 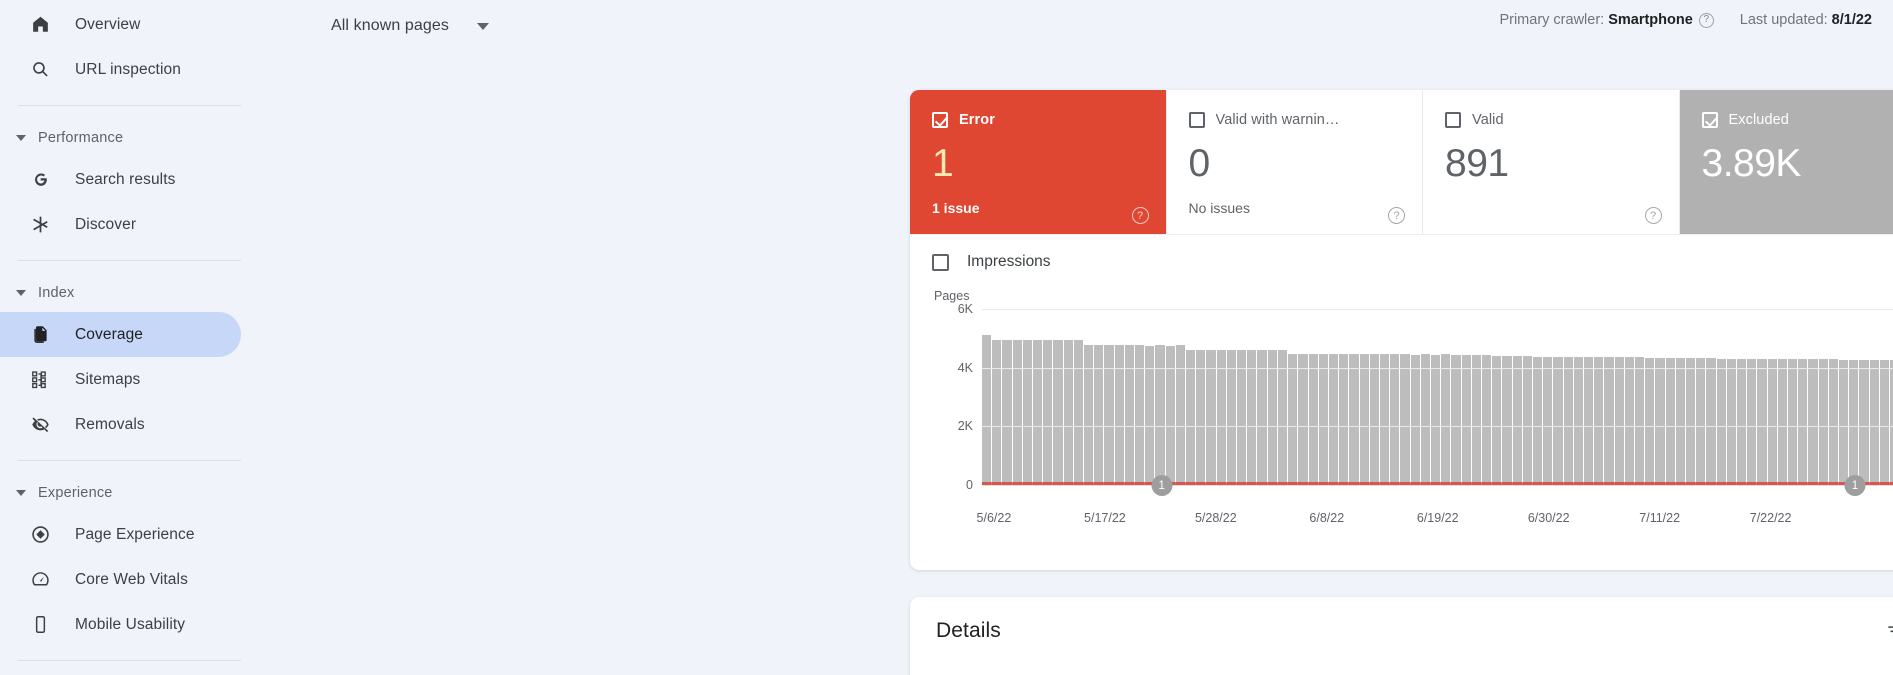 What do you see at coordinates (148, 493) in the screenshot?
I see `sidebar-group-experience: Experience` at bounding box center [148, 493].